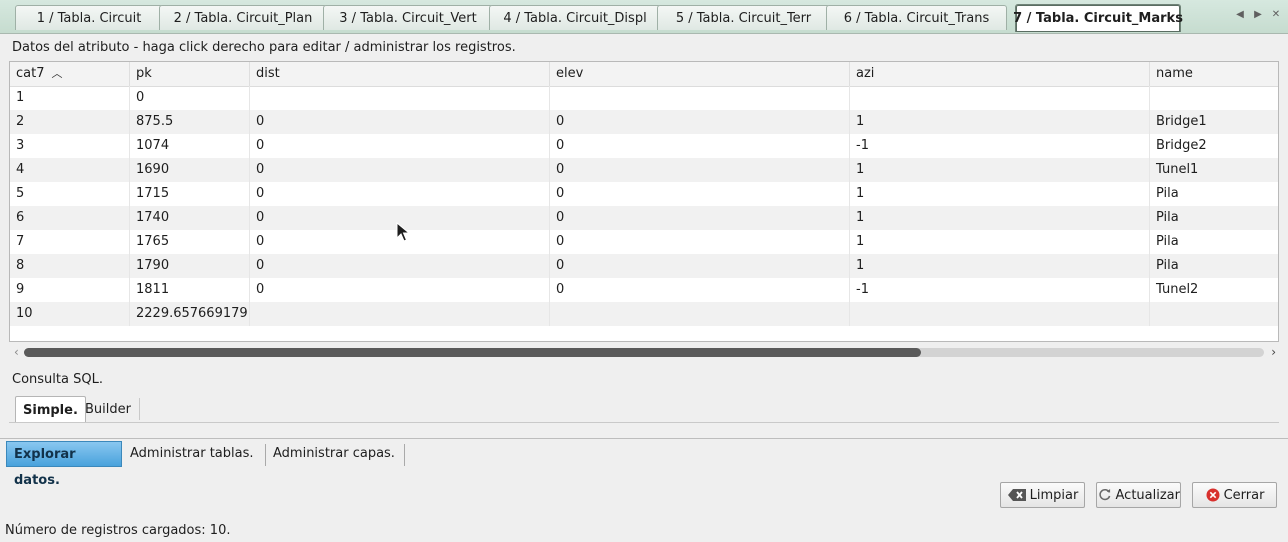 This screenshot has width=1288, height=542. I want to click on table-cell-pk: 0, so click(190, 98).